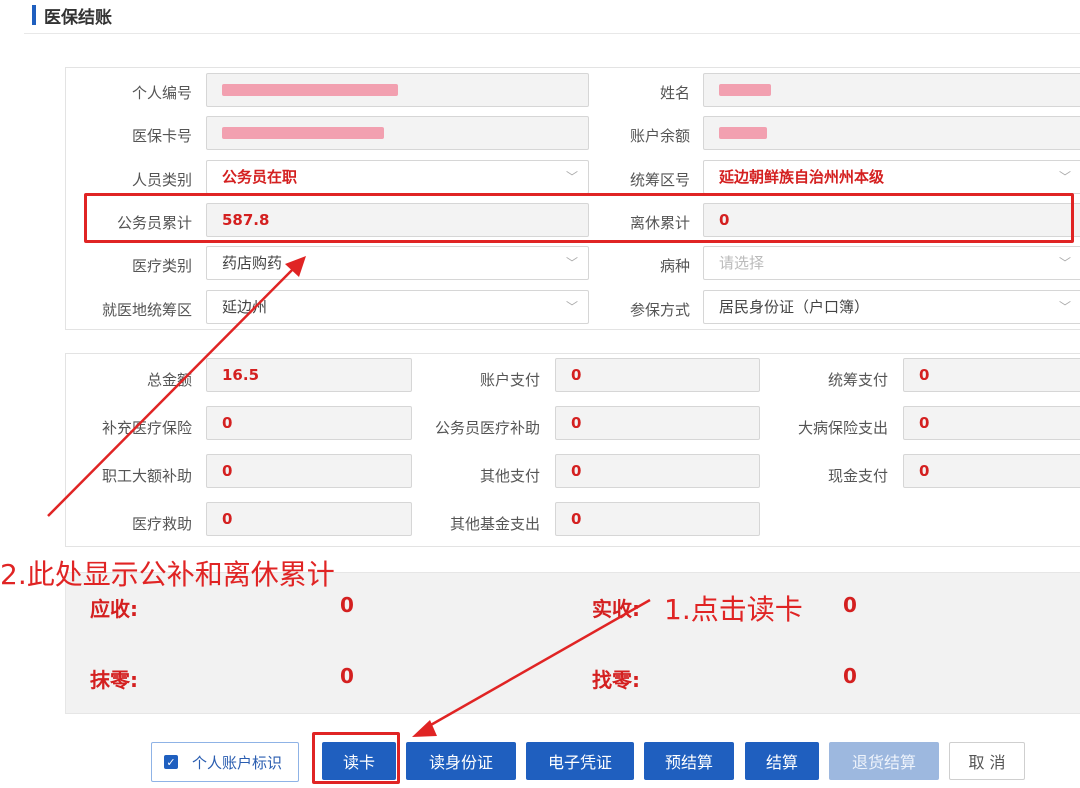 This screenshot has width=1080, height=788. Describe the element at coordinates (509, 476) in the screenshot. I see `other-pay-label: 其他支付` at that location.